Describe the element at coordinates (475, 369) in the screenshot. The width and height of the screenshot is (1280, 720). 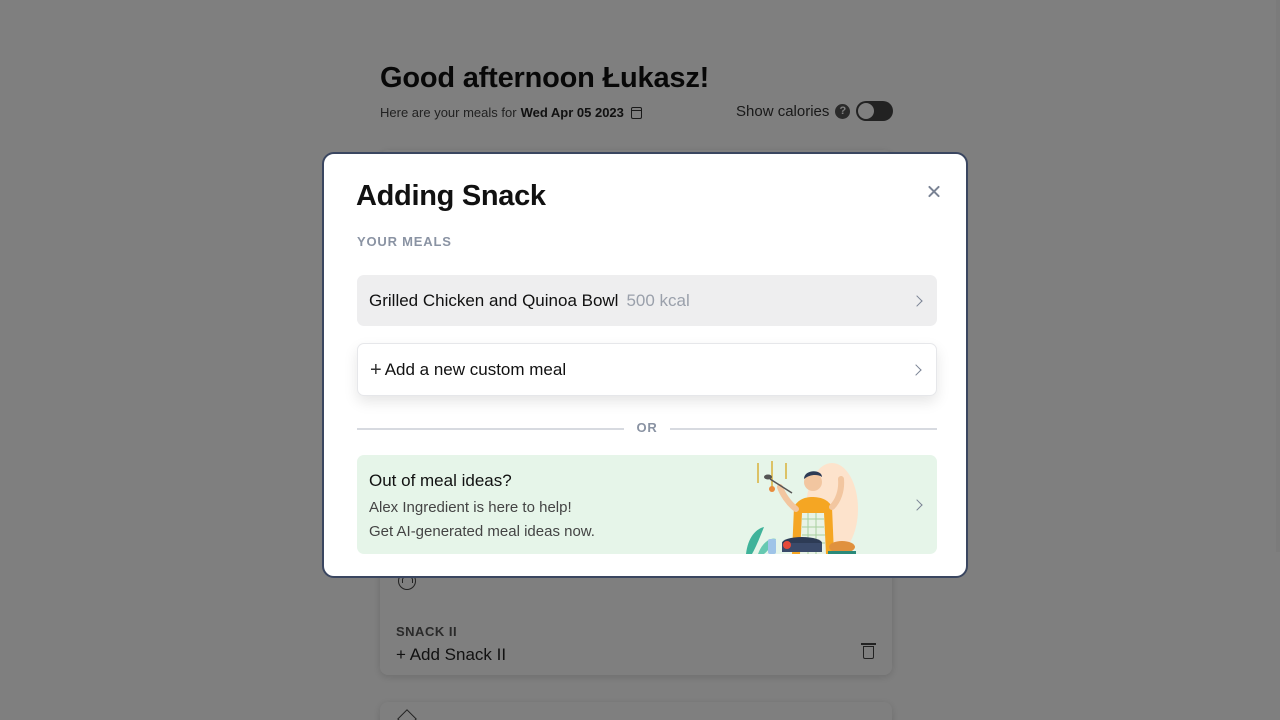
I see `add-custom-meal-label: Add a new custom meal` at that location.